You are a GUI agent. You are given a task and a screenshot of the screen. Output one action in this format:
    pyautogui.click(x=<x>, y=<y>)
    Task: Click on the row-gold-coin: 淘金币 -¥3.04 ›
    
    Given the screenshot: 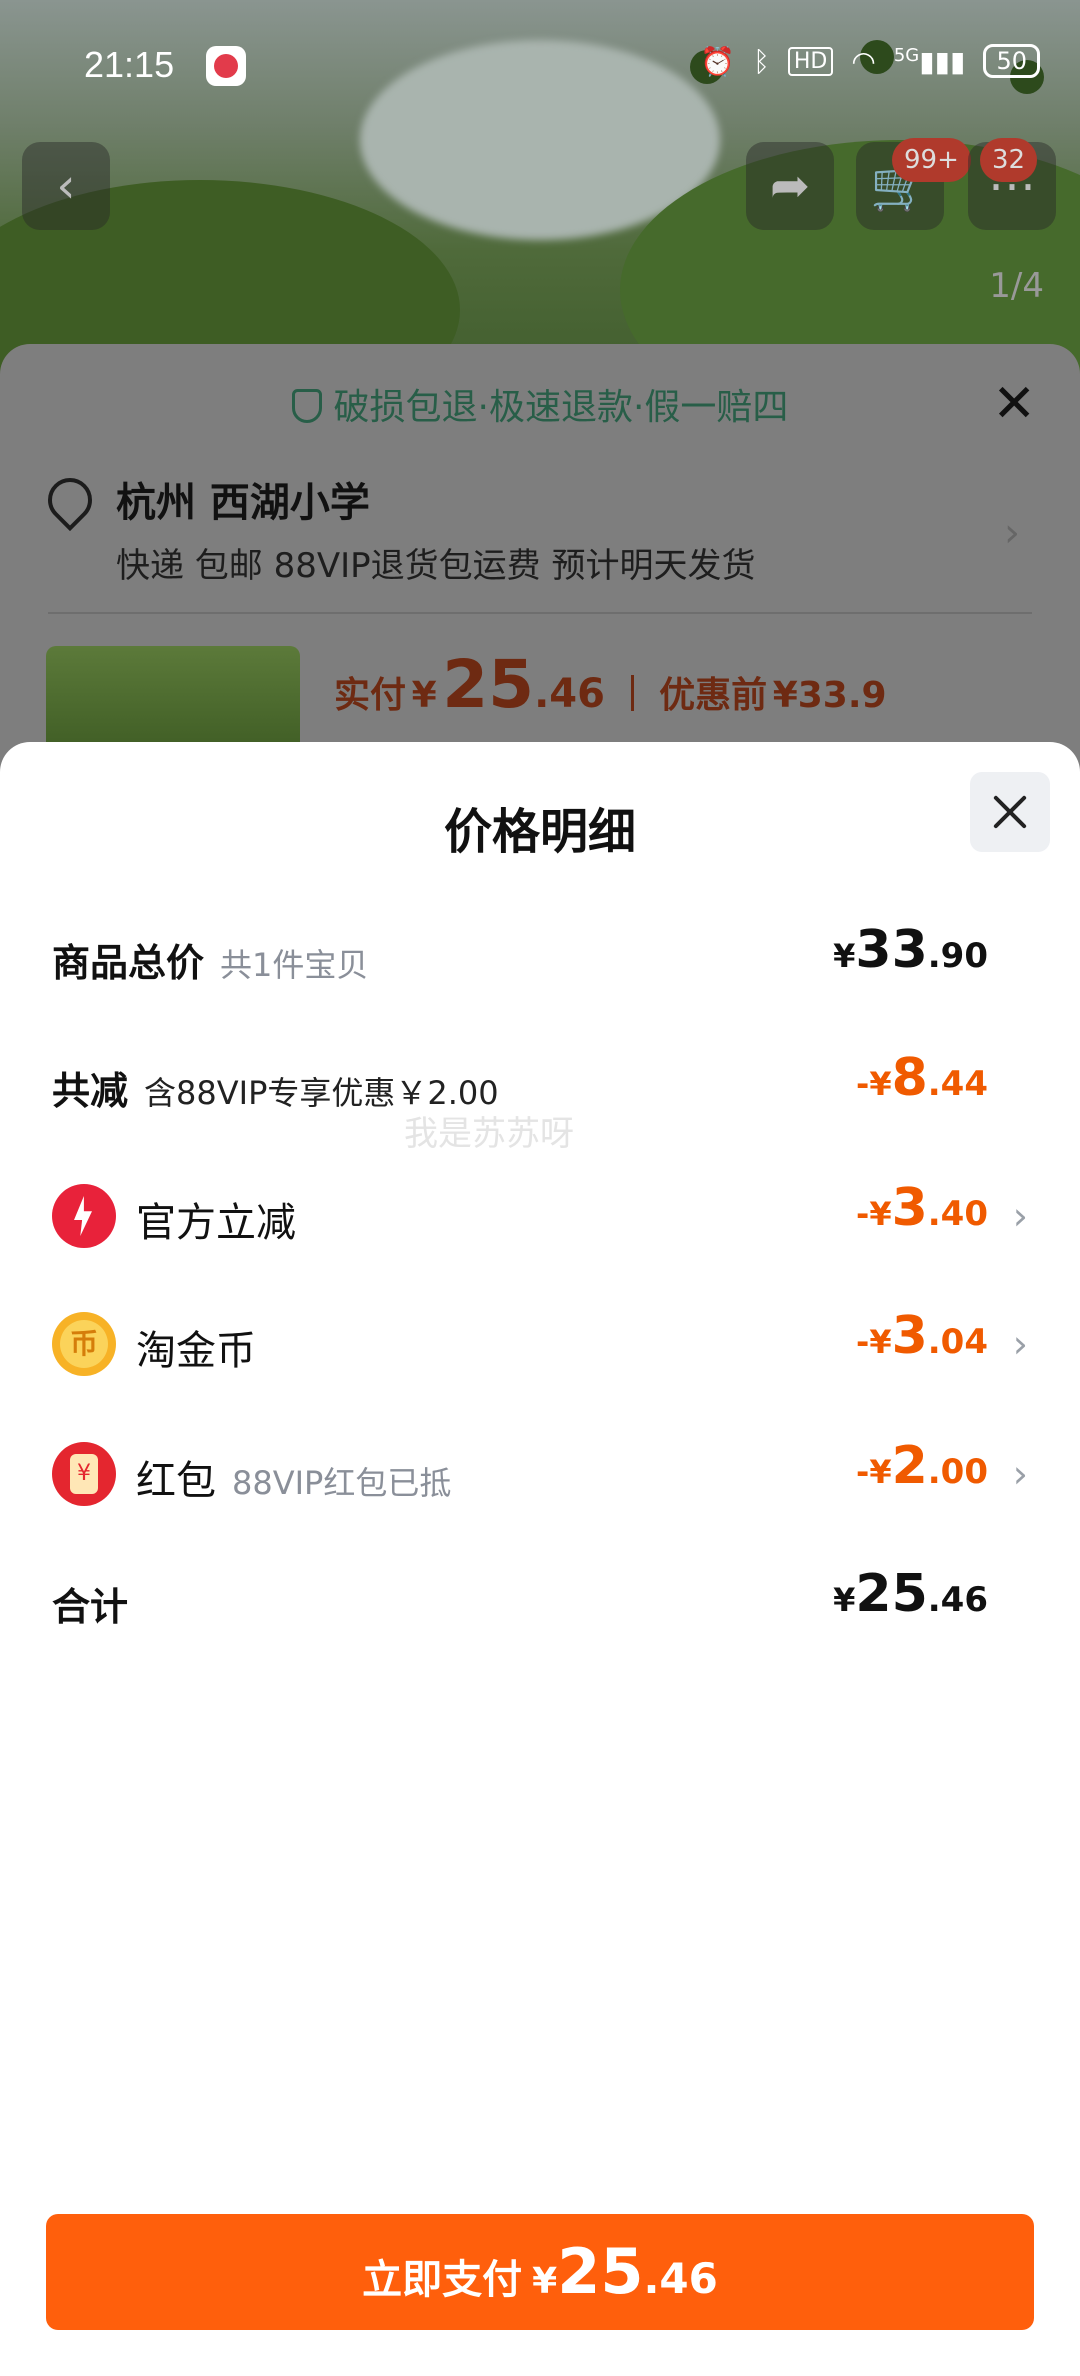 What is the action you would take?
    pyautogui.click(x=540, y=1346)
    